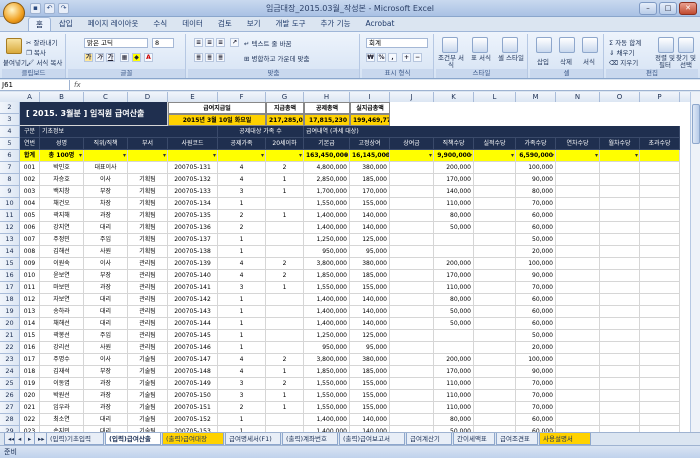  I want to click on summary-value: 17,815,230, so click(327, 120).